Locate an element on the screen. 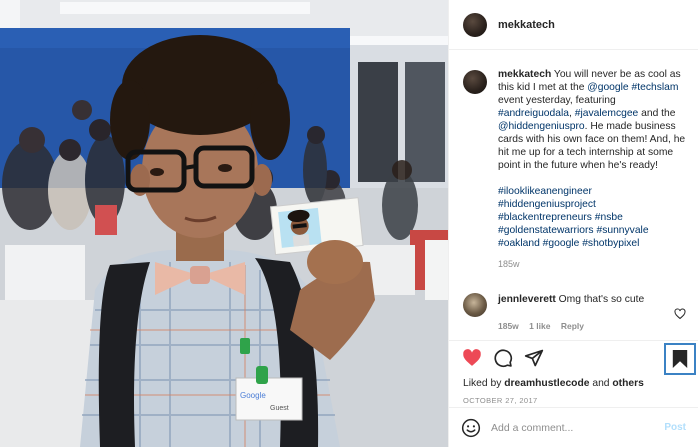 The image size is (698, 447). comment-button is located at coordinates (503, 358).